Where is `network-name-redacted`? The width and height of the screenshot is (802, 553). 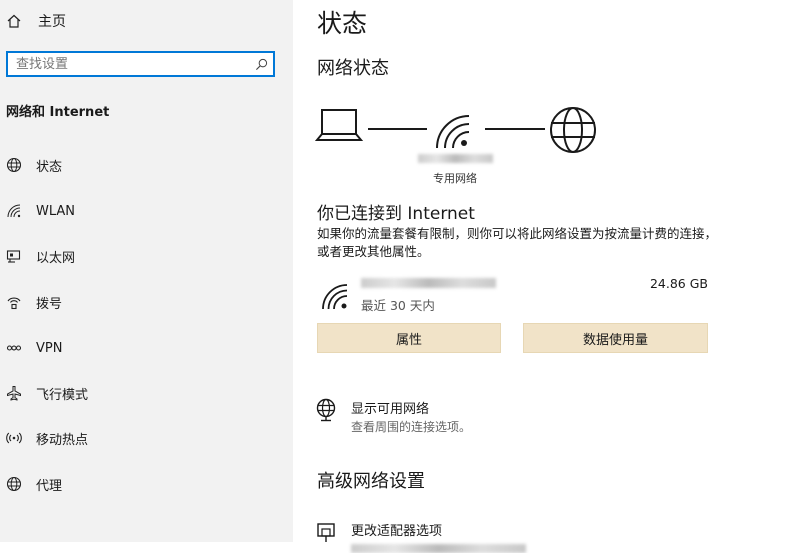 network-name-redacted is located at coordinates (455, 158).